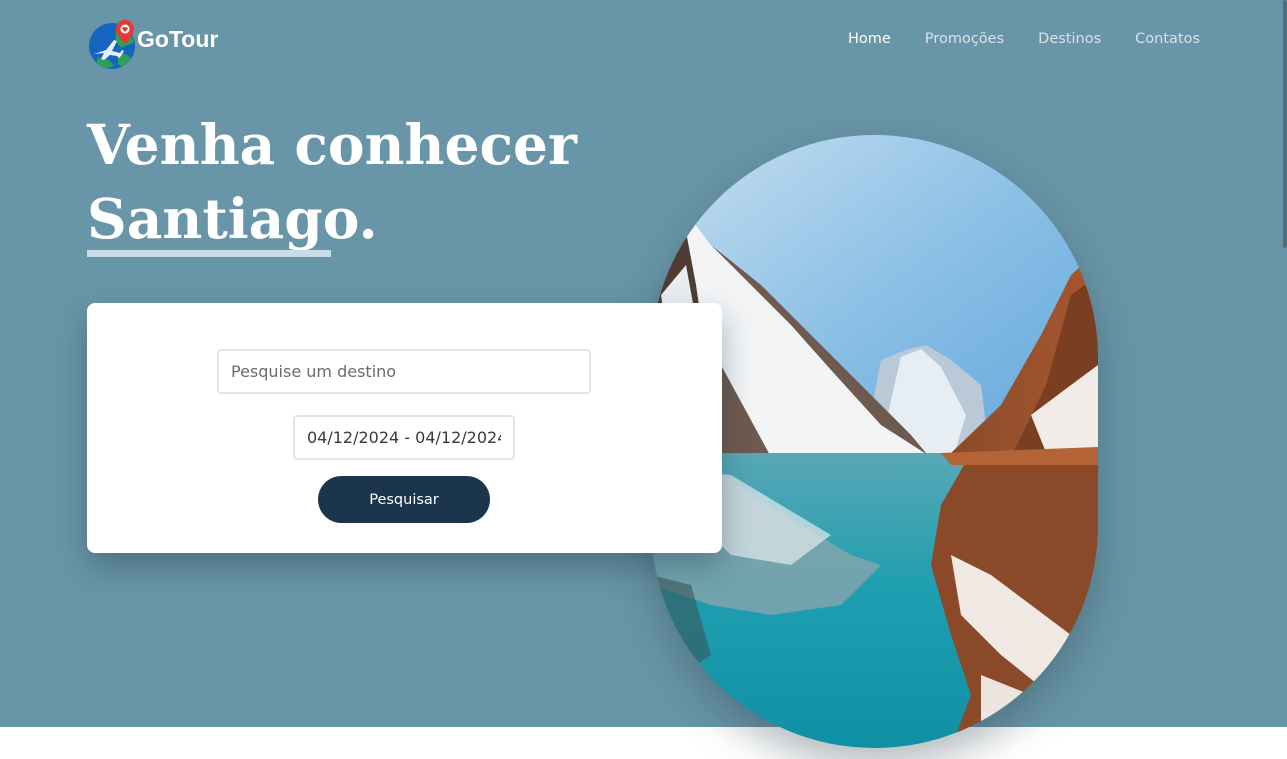 The width and height of the screenshot is (1287, 759). What do you see at coordinates (332, 144) in the screenshot?
I see `headline-line1: Venha conhecer` at bounding box center [332, 144].